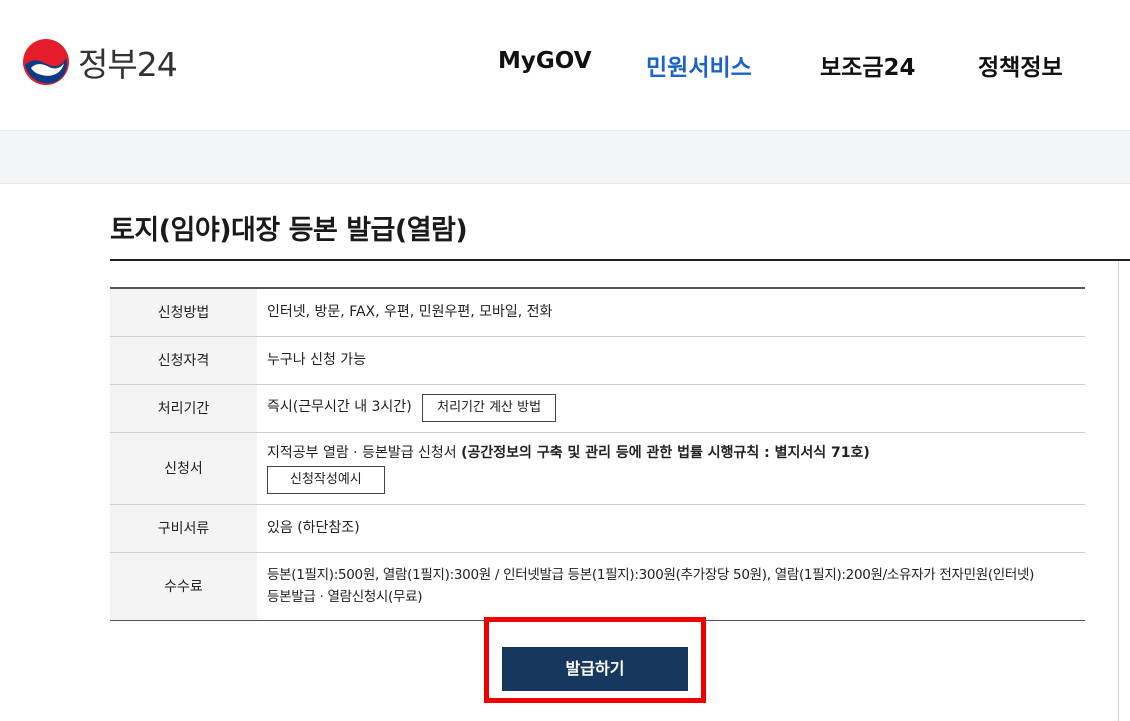  What do you see at coordinates (489, 408) in the screenshot?
I see `processing-time-calc-button: 처리기간 계산 방법` at bounding box center [489, 408].